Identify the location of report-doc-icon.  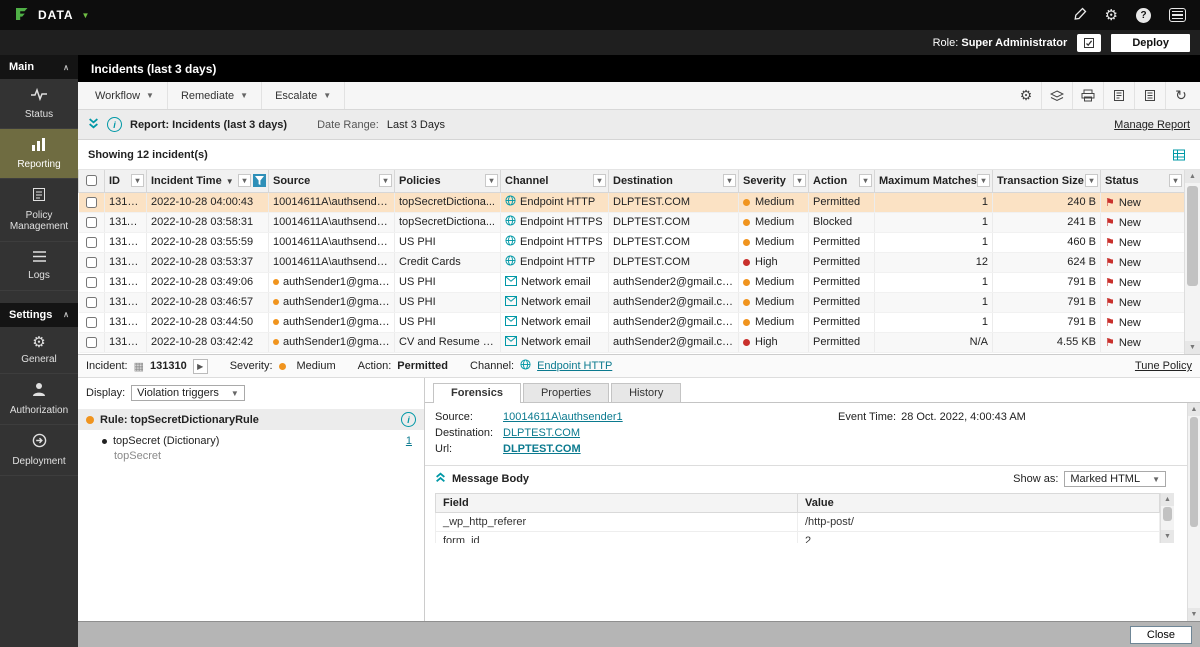
(1118, 95).